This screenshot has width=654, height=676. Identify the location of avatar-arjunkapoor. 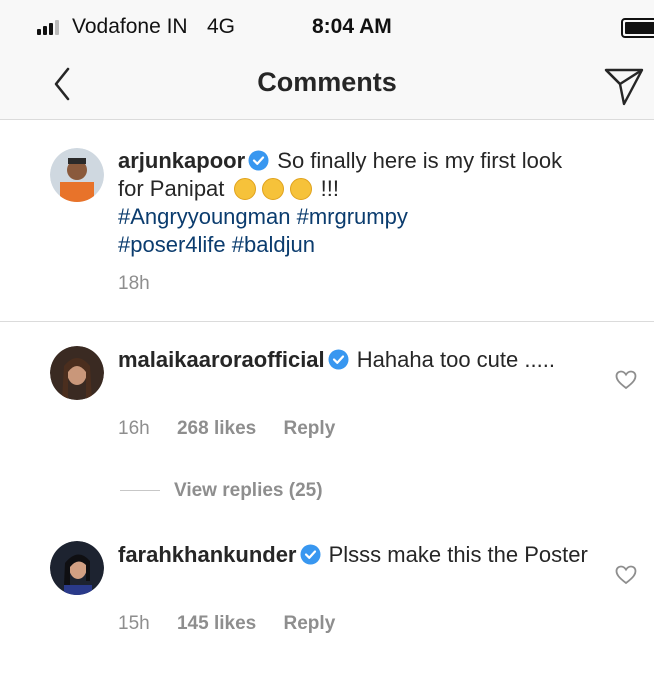
(77, 175).